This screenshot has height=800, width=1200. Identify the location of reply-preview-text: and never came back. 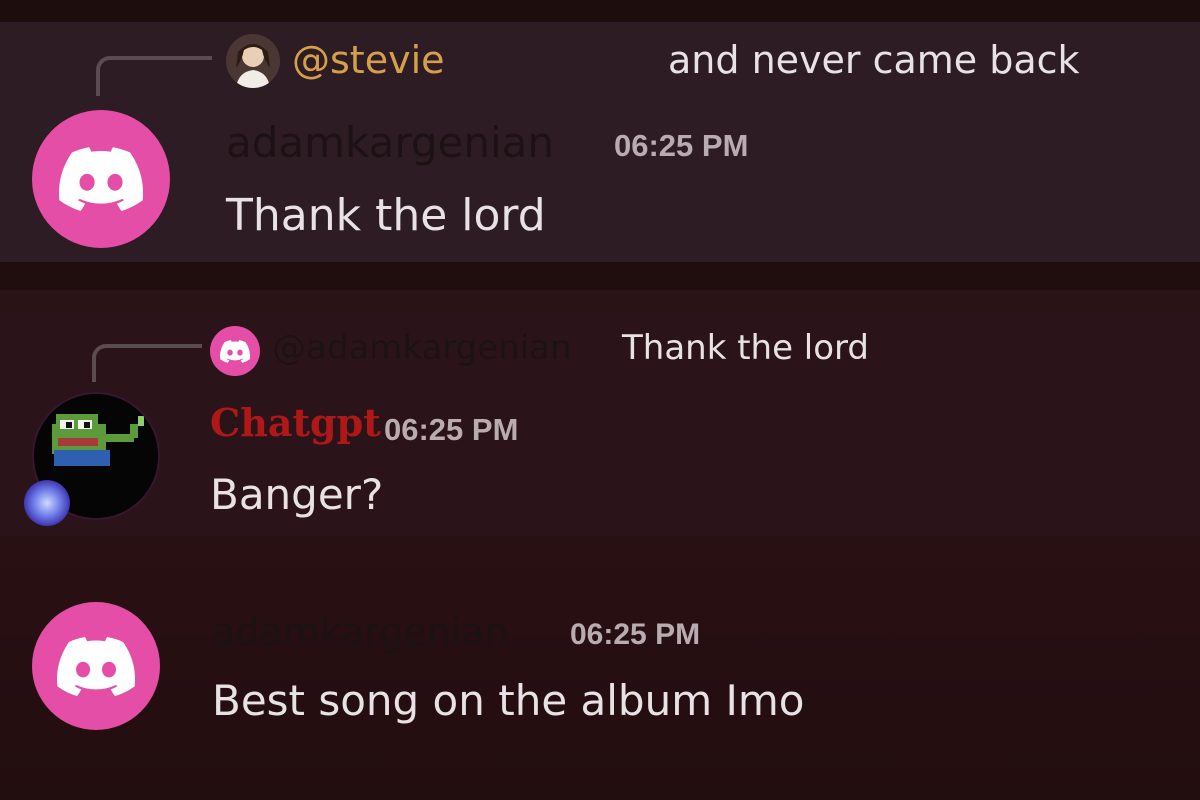
(874, 60).